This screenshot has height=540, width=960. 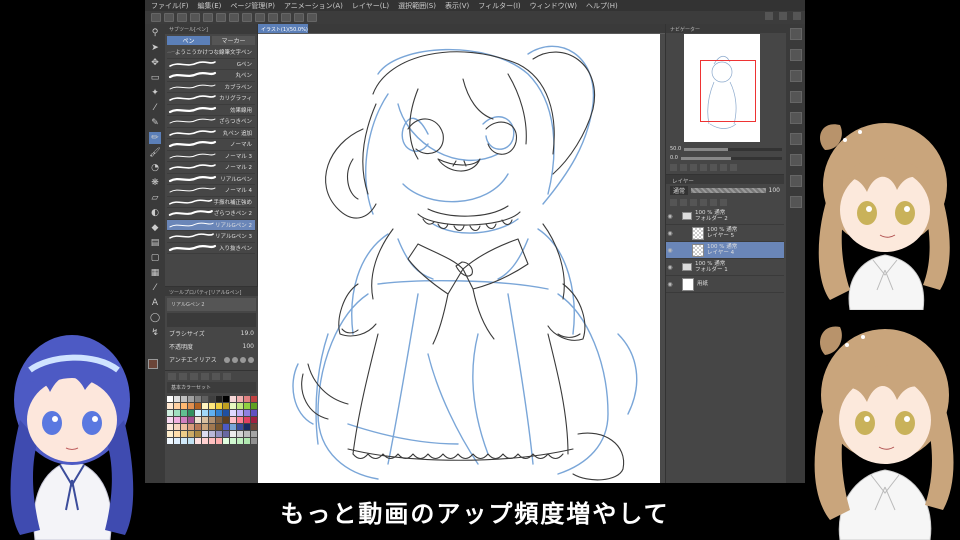 I want to click on rotate-left-icon, so click(x=713, y=167).